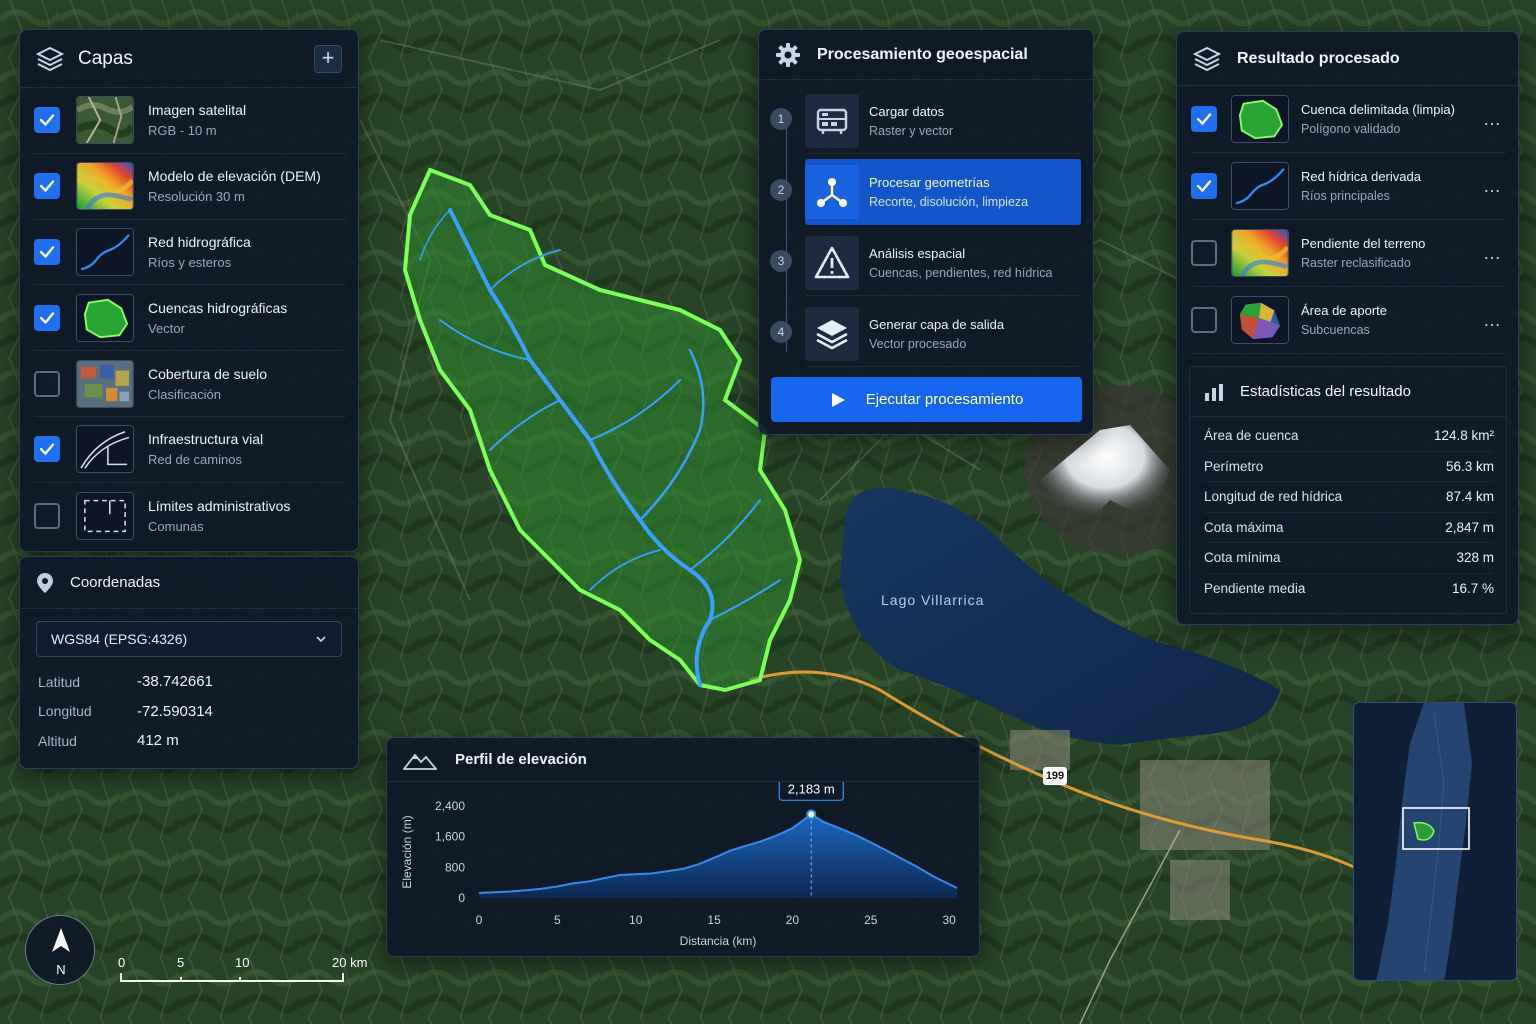 The height and width of the screenshot is (1024, 1536). Describe the element at coordinates (929, 182) in the screenshot. I see `step-name: Procesar geometrías` at that location.